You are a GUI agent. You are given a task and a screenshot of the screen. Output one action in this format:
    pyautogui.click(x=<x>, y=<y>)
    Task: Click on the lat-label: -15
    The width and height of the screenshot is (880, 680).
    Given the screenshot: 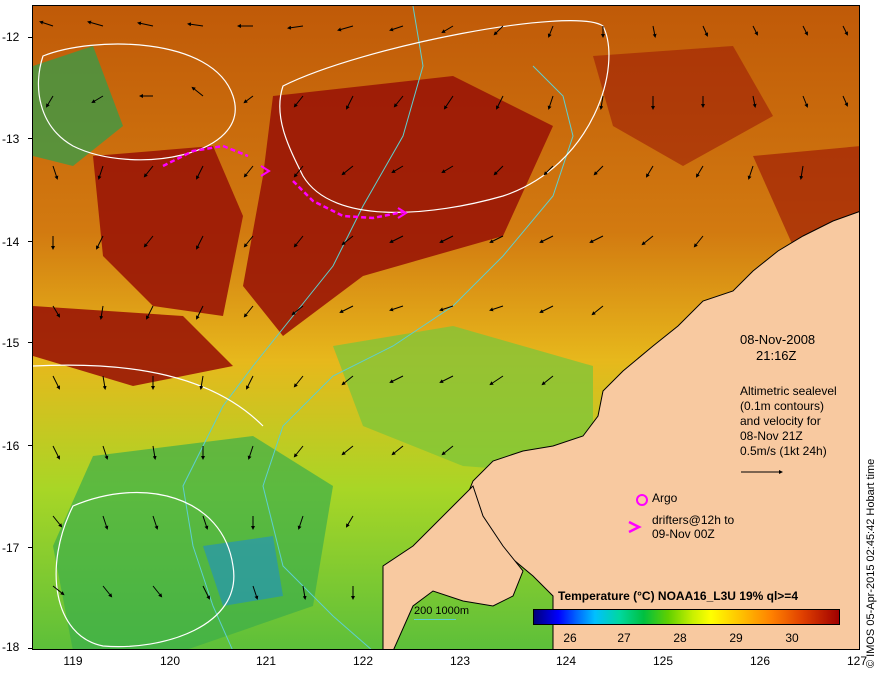 What is the action you would take?
    pyautogui.click(x=11, y=343)
    